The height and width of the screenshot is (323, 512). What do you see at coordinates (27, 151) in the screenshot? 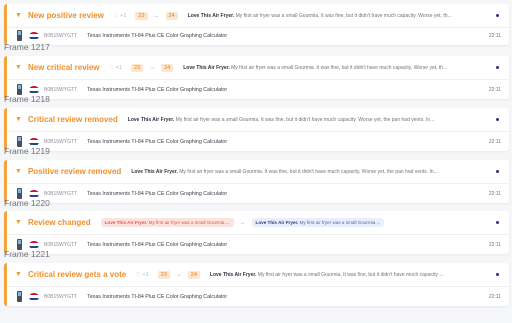
I see `frame-label: Frame 1219` at bounding box center [27, 151].